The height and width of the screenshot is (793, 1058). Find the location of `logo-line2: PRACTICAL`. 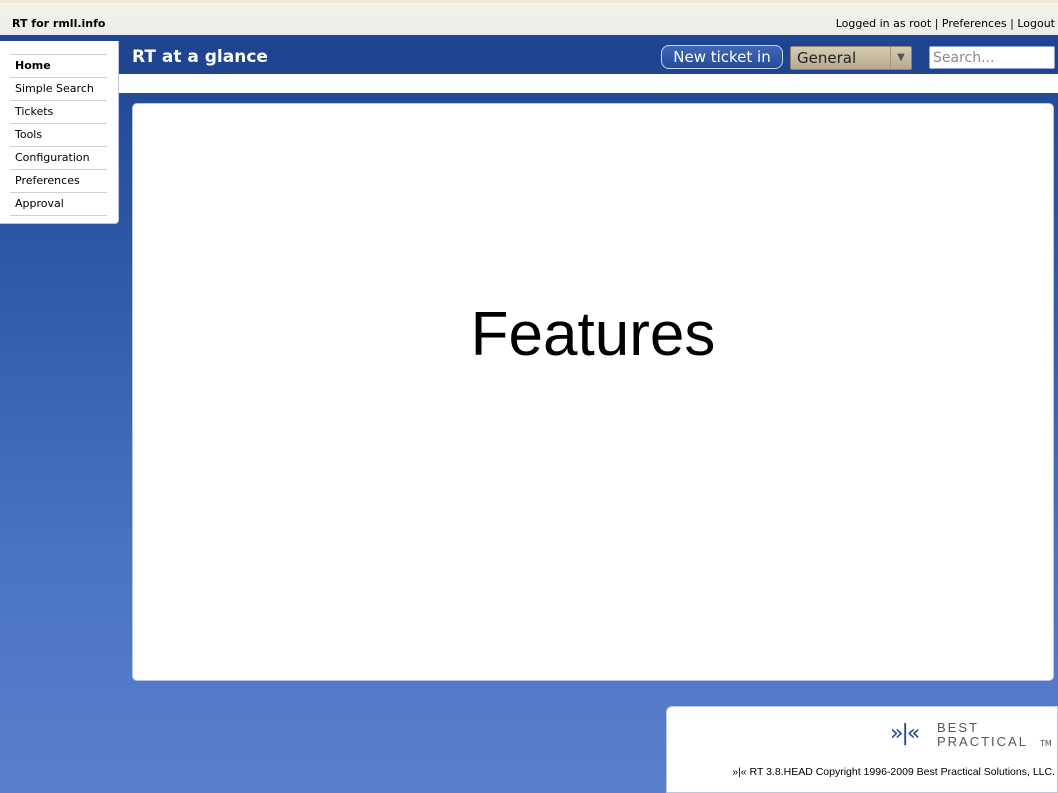

logo-line2: PRACTICAL is located at coordinates (982, 741).